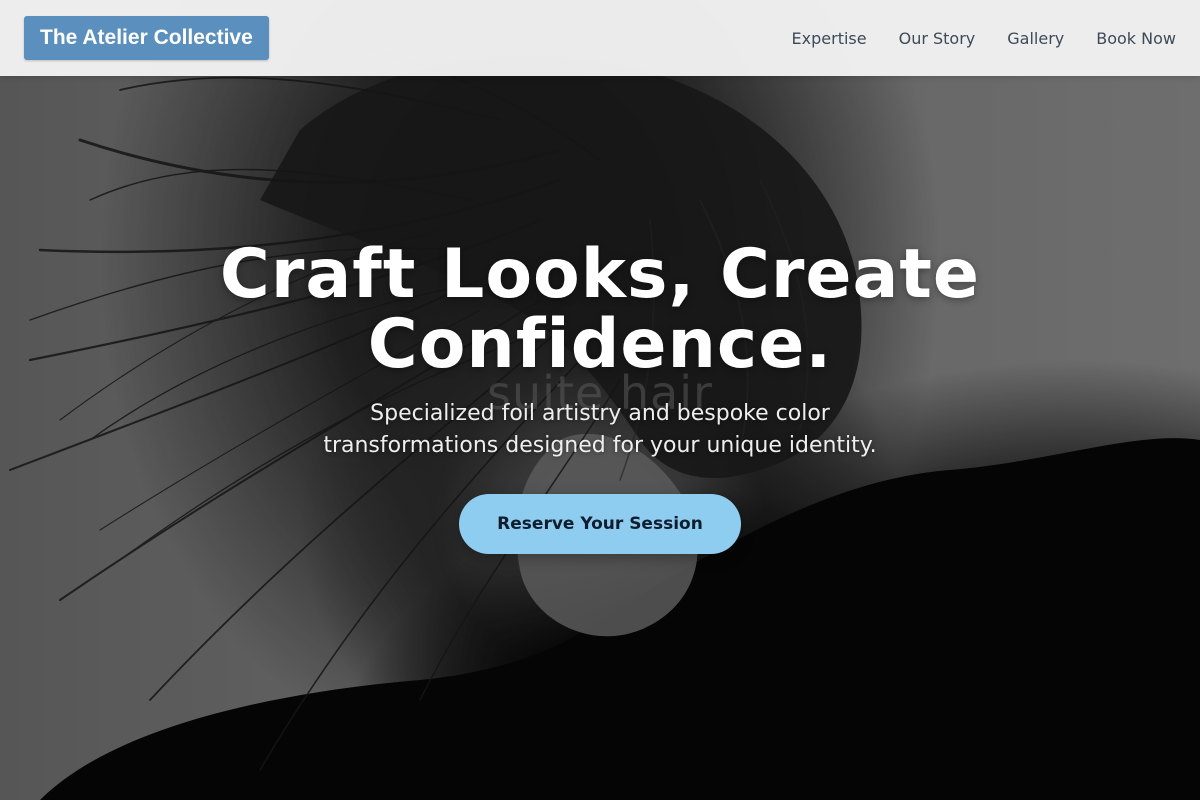 Image resolution: width=1200 pixels, height=800 pixels. What do you see at coordinates (1136, 38) in the screenshot?
I see `nav-link-book-now: Book Now` at bounding box center [1136, 38].